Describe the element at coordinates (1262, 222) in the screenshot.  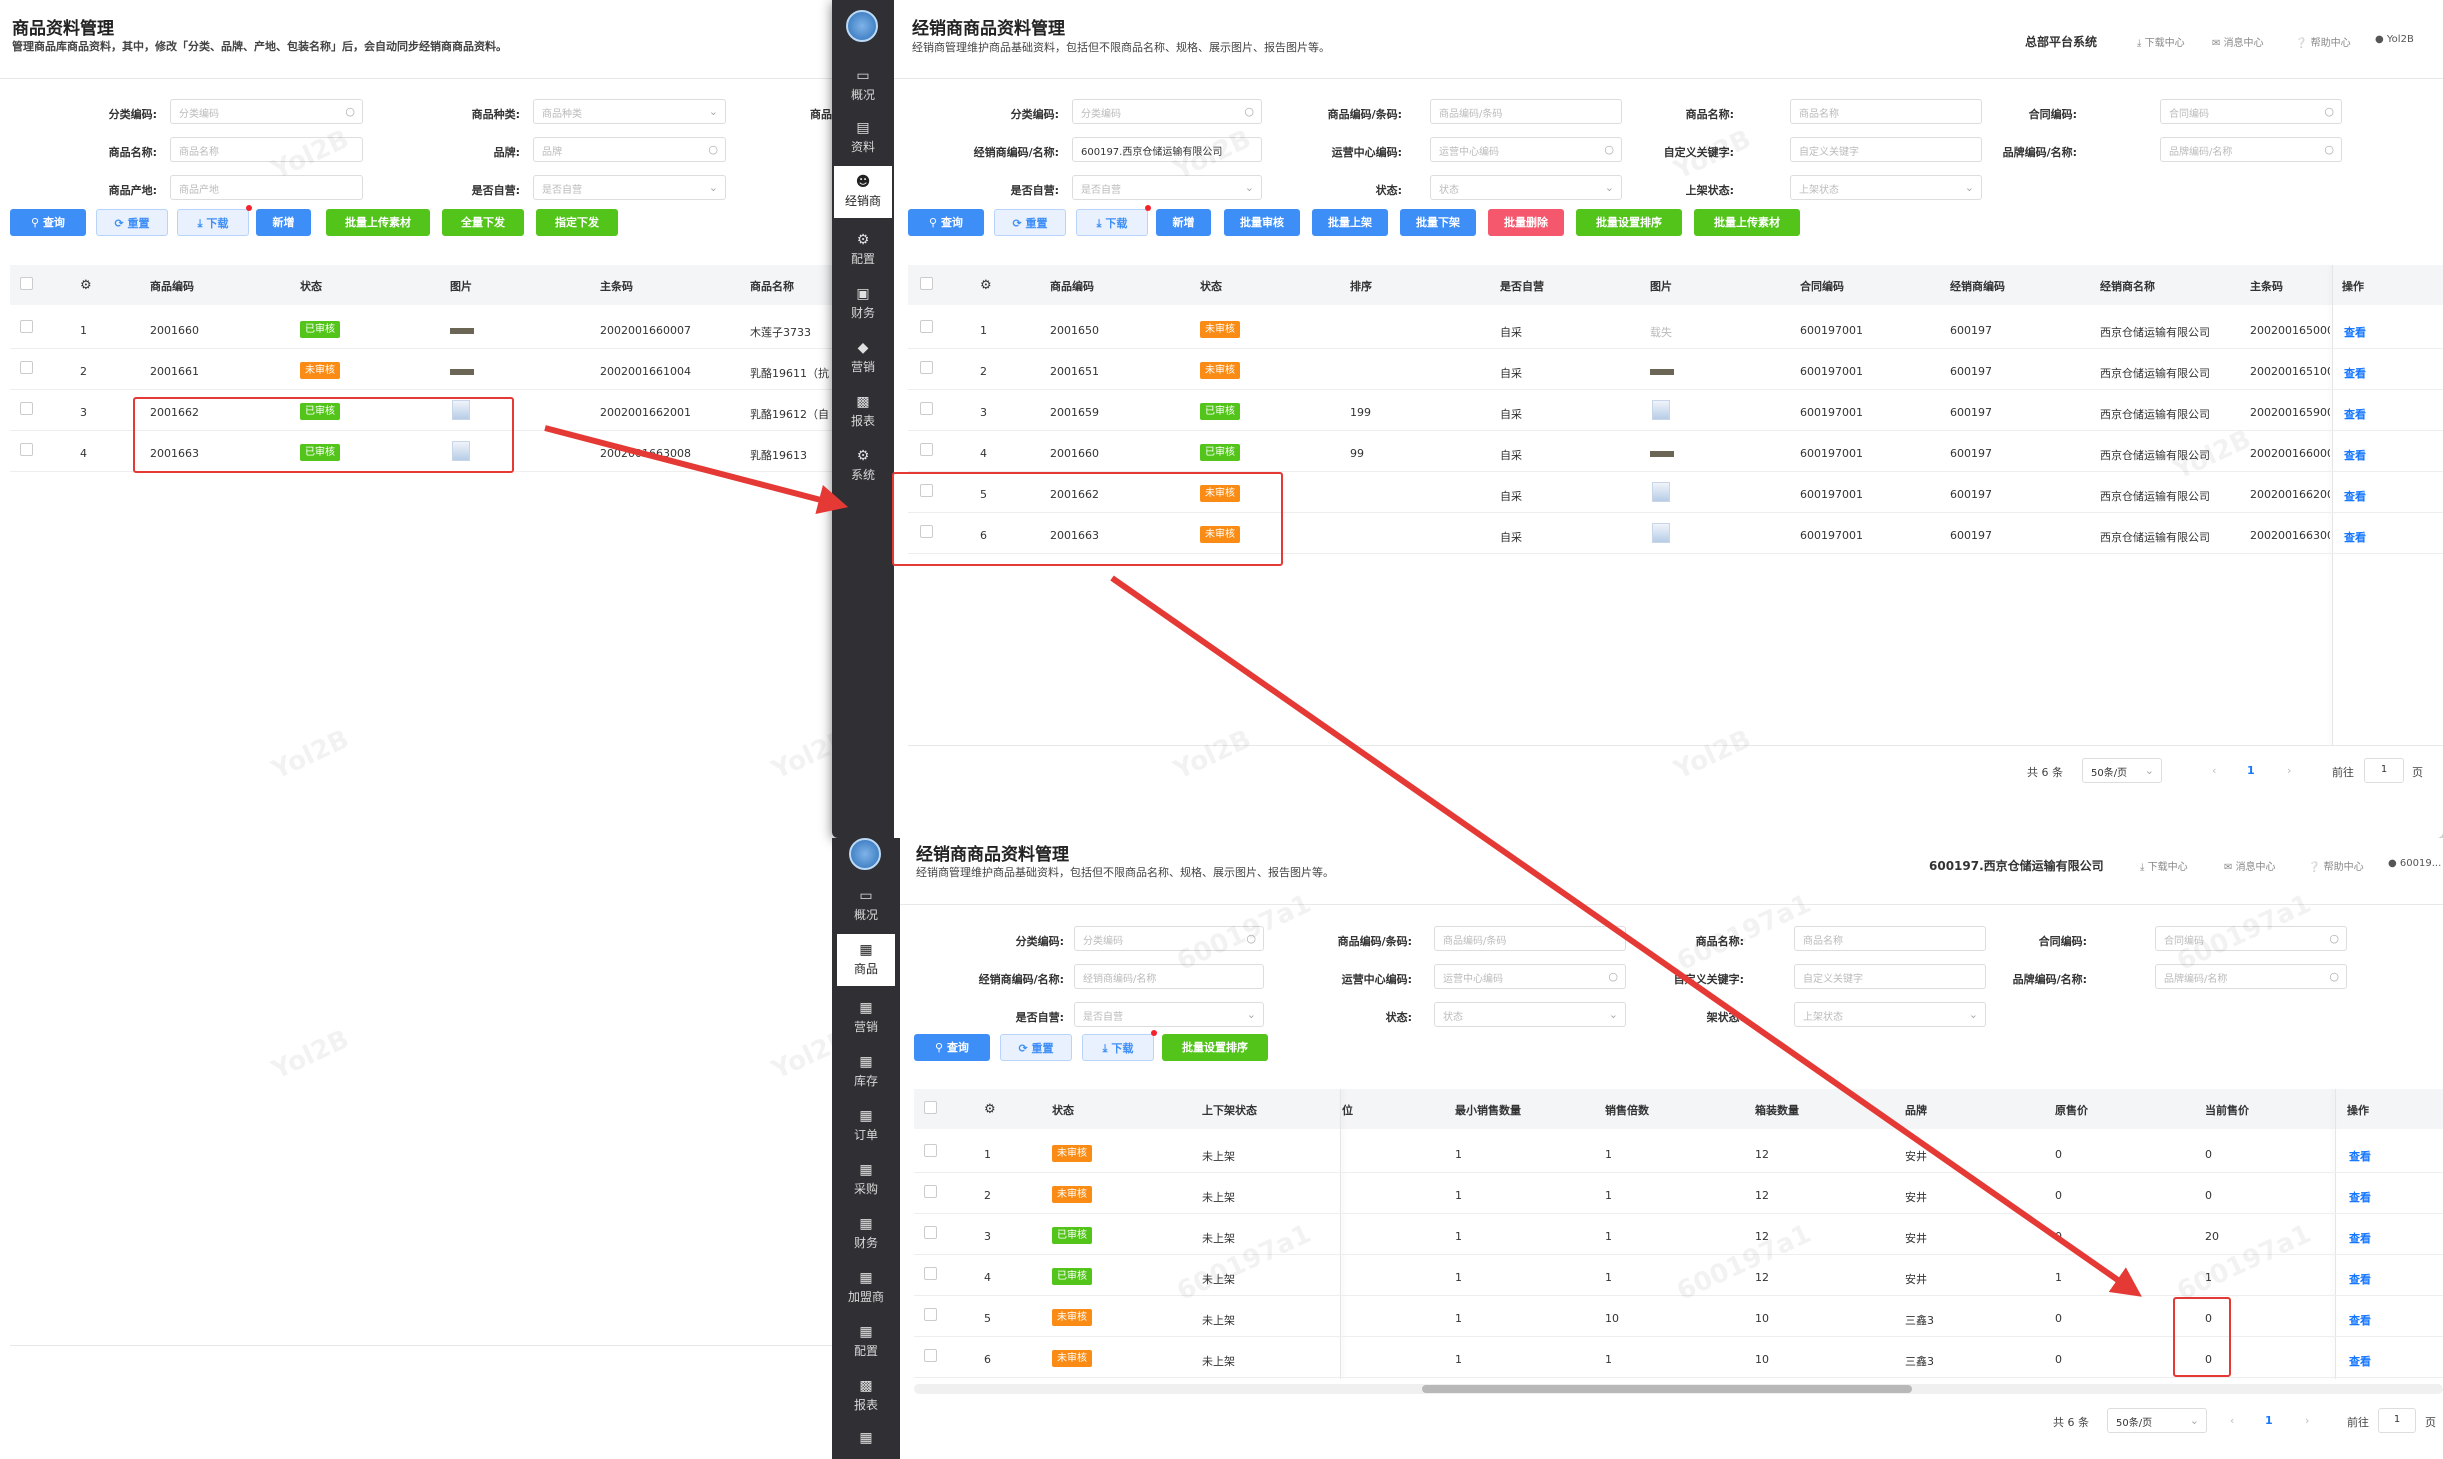
I see `batch-review-button: 批量审核` at that location.